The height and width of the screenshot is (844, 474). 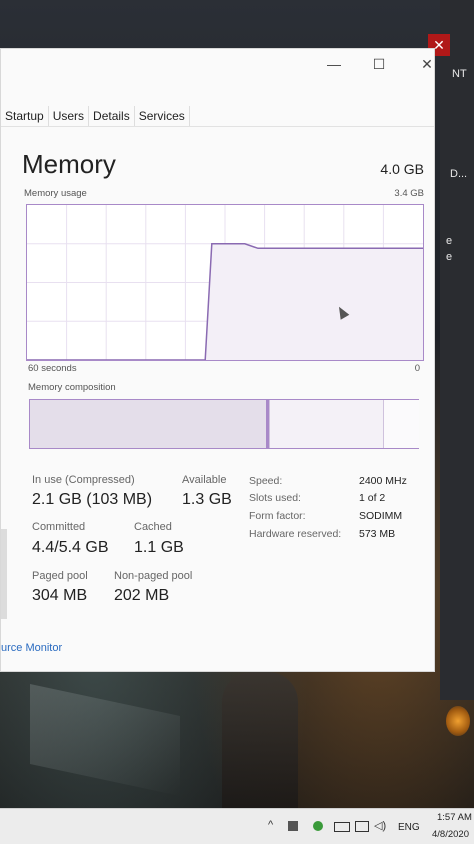 What do you see at coordinates (60, 576) in the screenshot?
I see `paged-pool-label: Paged pool` at bounding box center [60, 576].